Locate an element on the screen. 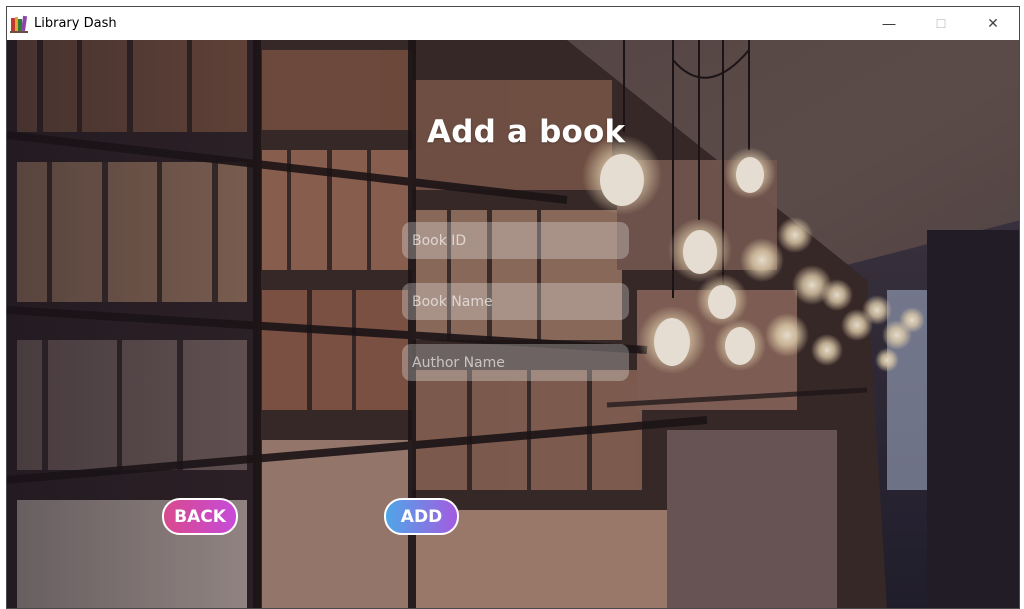 This screenshot has width=1024, height=609. close-button: ✕ is located at coordinates (993, 23).